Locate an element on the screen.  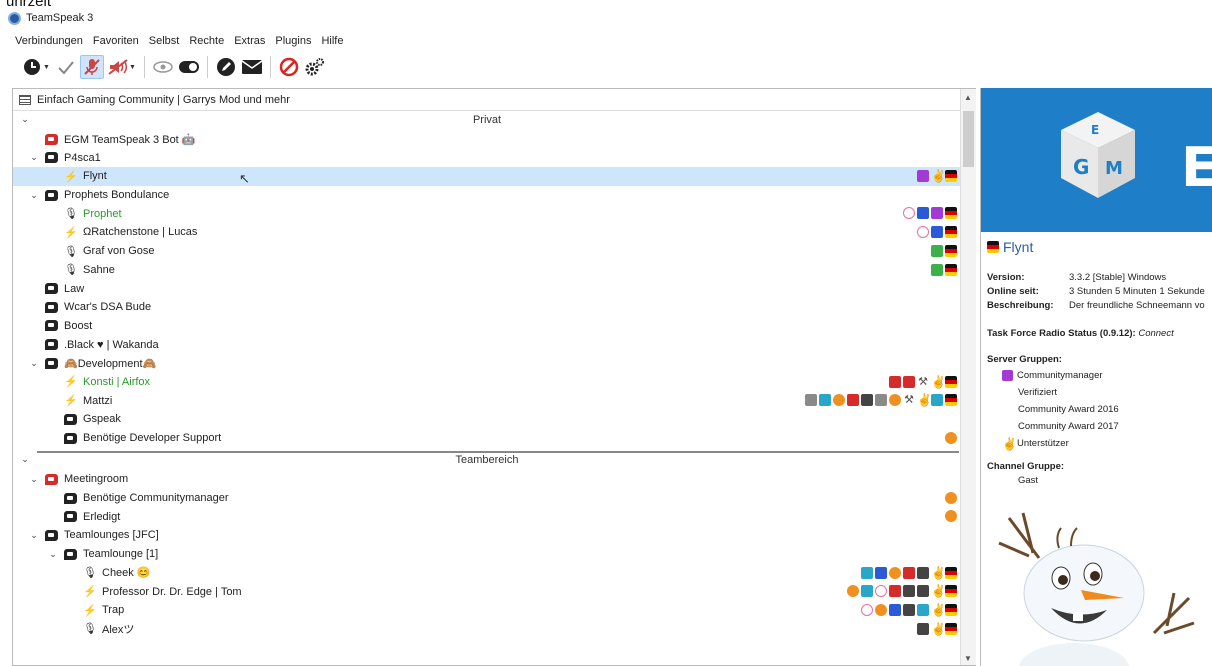
banner-letter: E is located at coordinates (1196, 167).